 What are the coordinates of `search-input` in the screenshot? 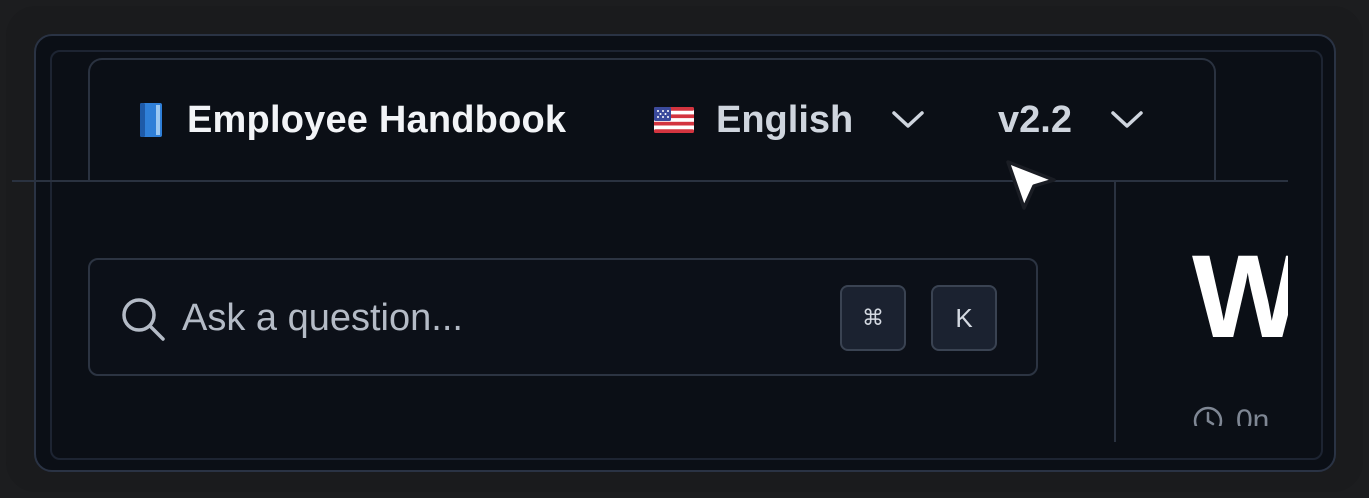 It's located at (482, 318).